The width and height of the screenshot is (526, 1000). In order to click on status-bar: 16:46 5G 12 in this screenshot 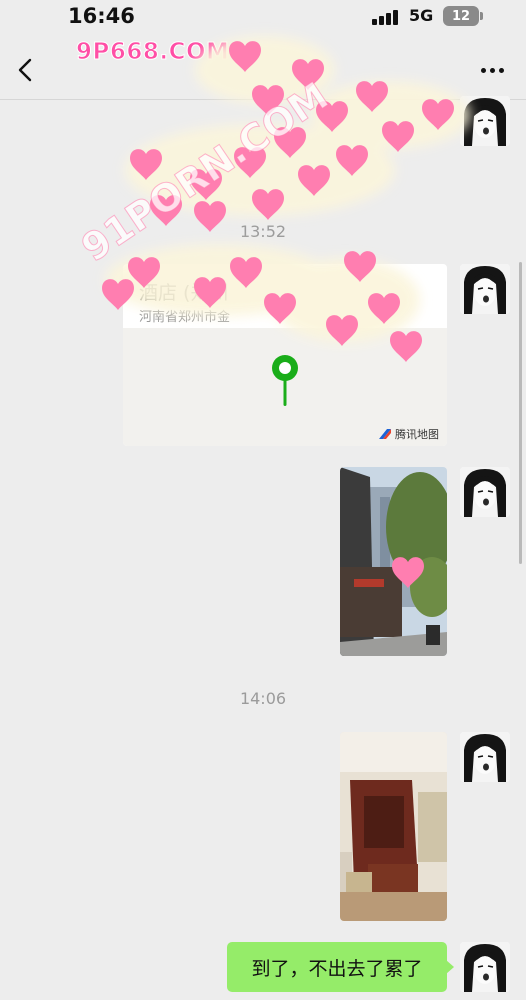, I will do `click(263, 17)`.